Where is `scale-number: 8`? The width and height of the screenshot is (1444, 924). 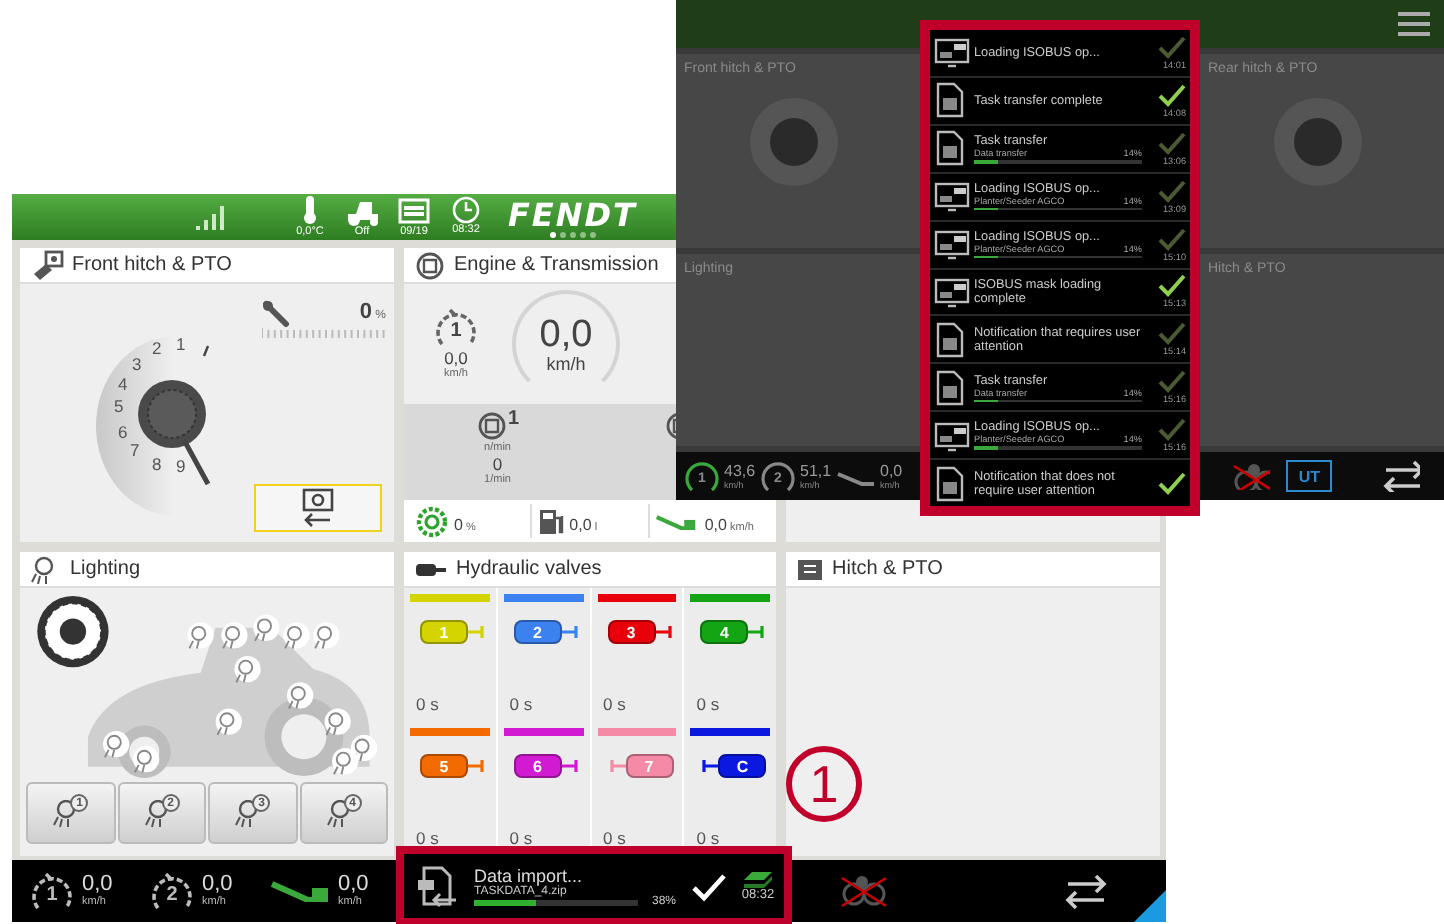
scale-number: 8 is located at coordinates (157, 465).